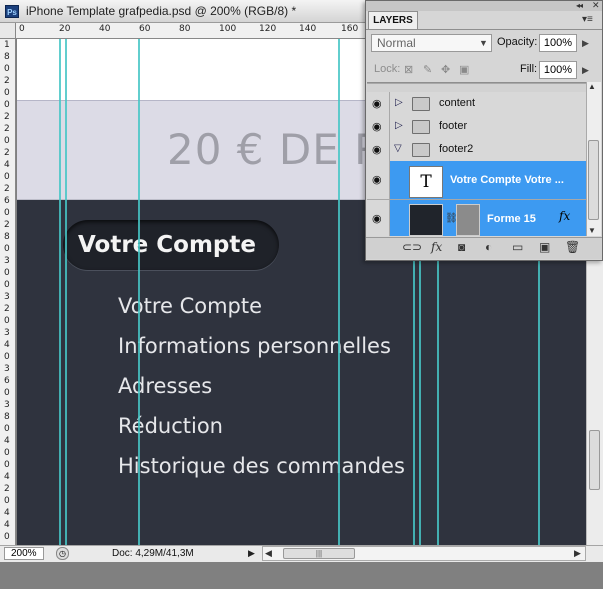 This screenshot has width=603, height=589. I want to click on layer-row-footer2: ◉ ▽ footer2, so click(476, 150).